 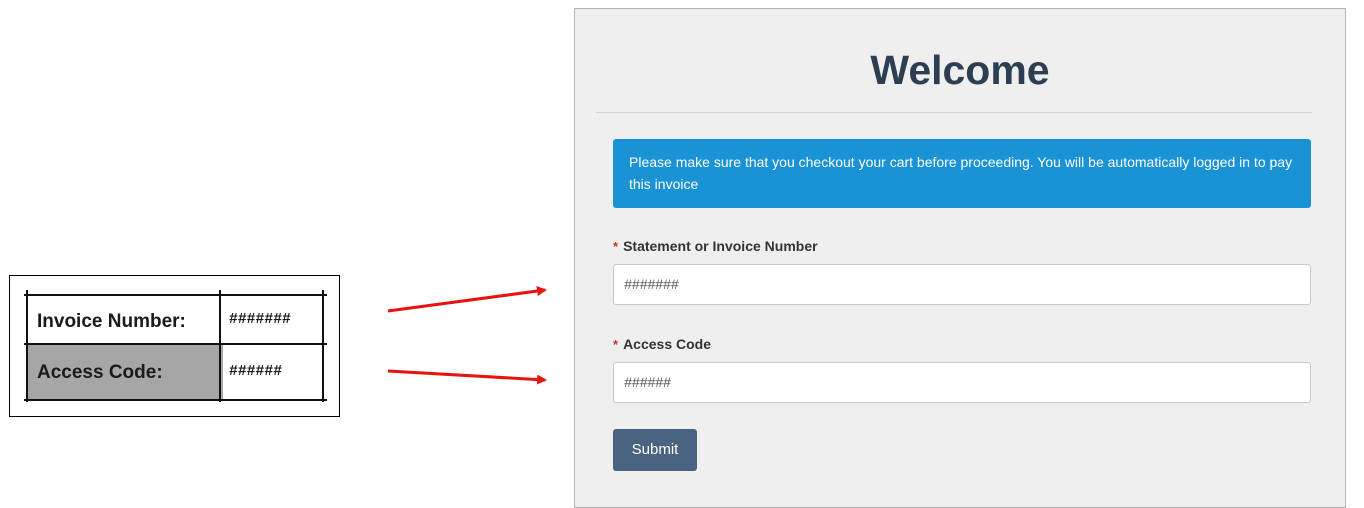 I want to click on divider, so click(x=954, y=112).